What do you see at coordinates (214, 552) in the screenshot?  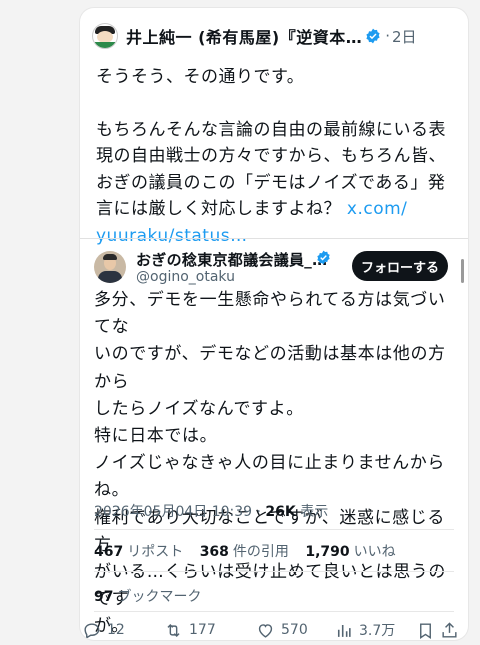 I see `quotes-count: 368` at bounding box center [214, 552].